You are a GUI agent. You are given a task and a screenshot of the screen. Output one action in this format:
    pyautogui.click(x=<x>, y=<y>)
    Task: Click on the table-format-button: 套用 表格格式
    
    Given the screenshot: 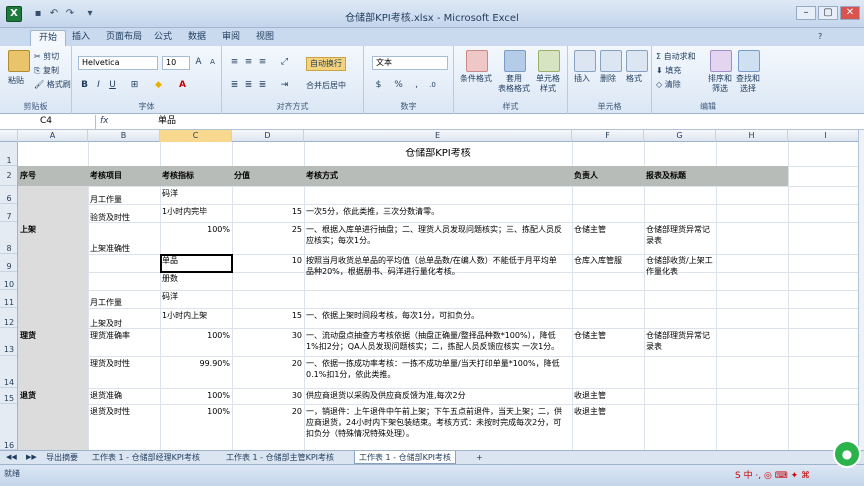 What is the action you would take?
    pyautogui.click(x=514, y=84)
    